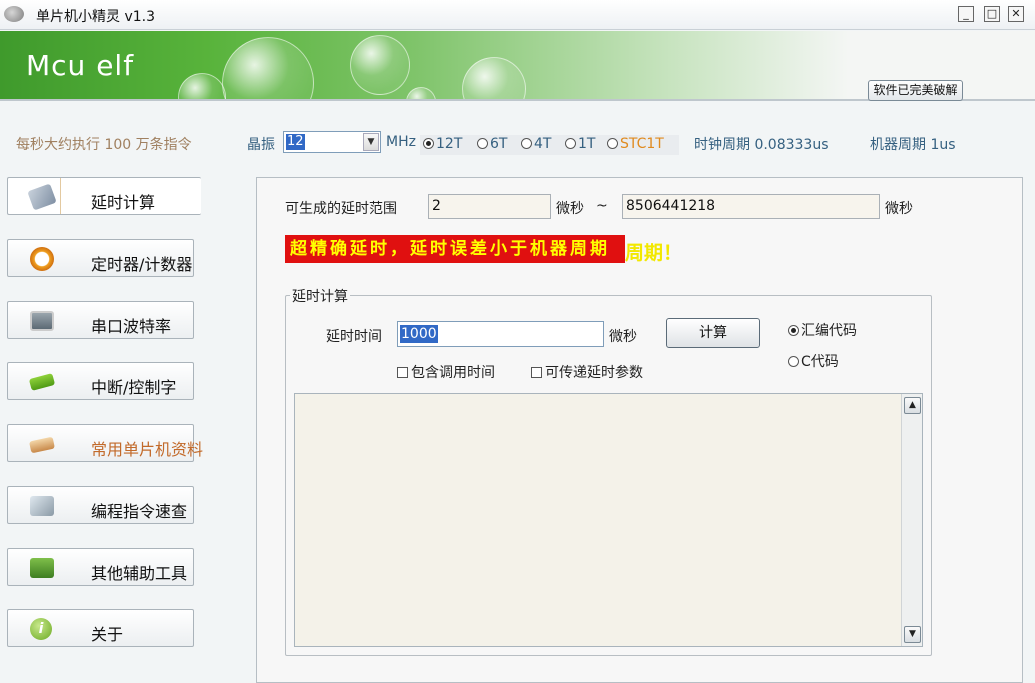 Image resolution: width=1035 pixels, height=683 pixels. I want to click on include-call-time-checkbox: 包含调用时间, so click(446, 372).